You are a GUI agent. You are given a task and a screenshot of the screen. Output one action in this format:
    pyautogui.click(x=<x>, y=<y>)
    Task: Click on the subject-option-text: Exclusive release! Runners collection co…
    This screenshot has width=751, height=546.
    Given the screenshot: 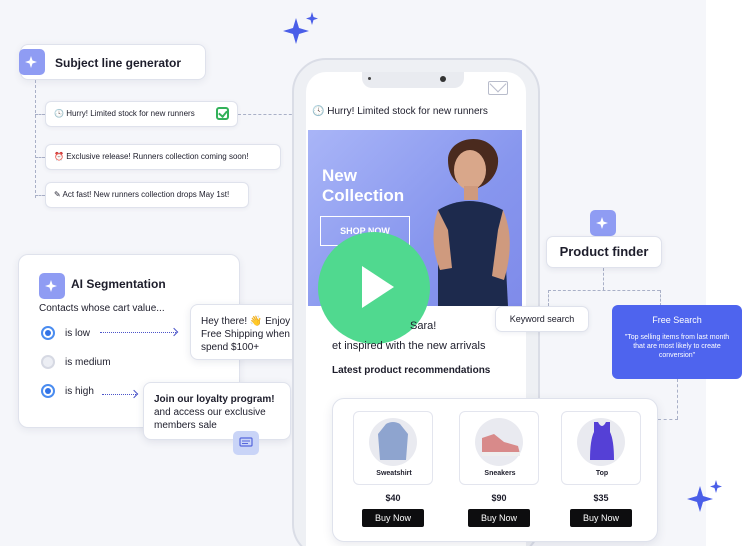 What is the action you would take?
    pyautogui.click(x=157, y=156)
    